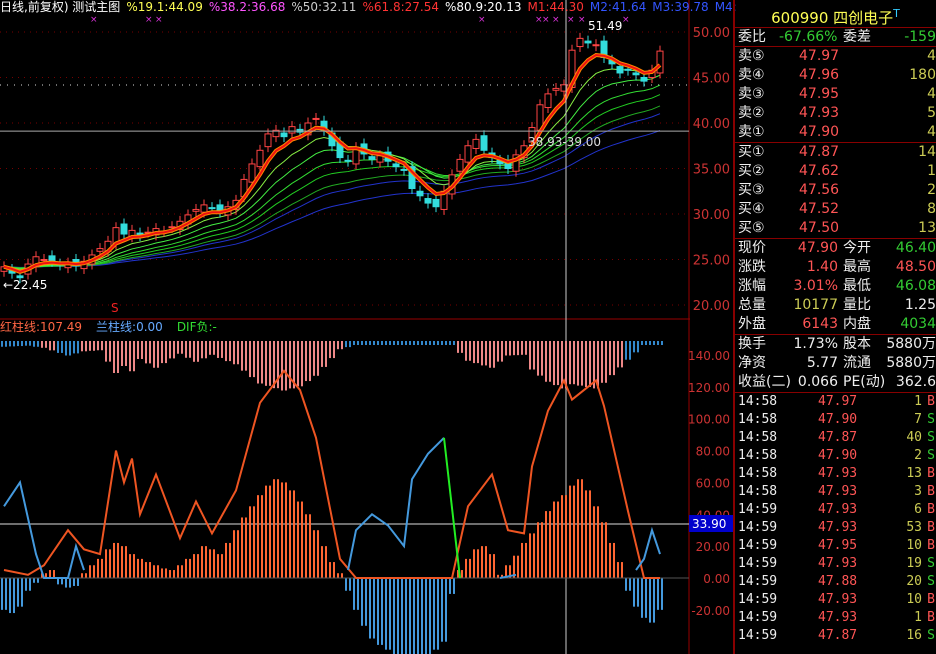 This screenshot has height=654, width=936. I want to click on weibi-row: 委比 -67.66% 委差 -159, so click(835, 37).